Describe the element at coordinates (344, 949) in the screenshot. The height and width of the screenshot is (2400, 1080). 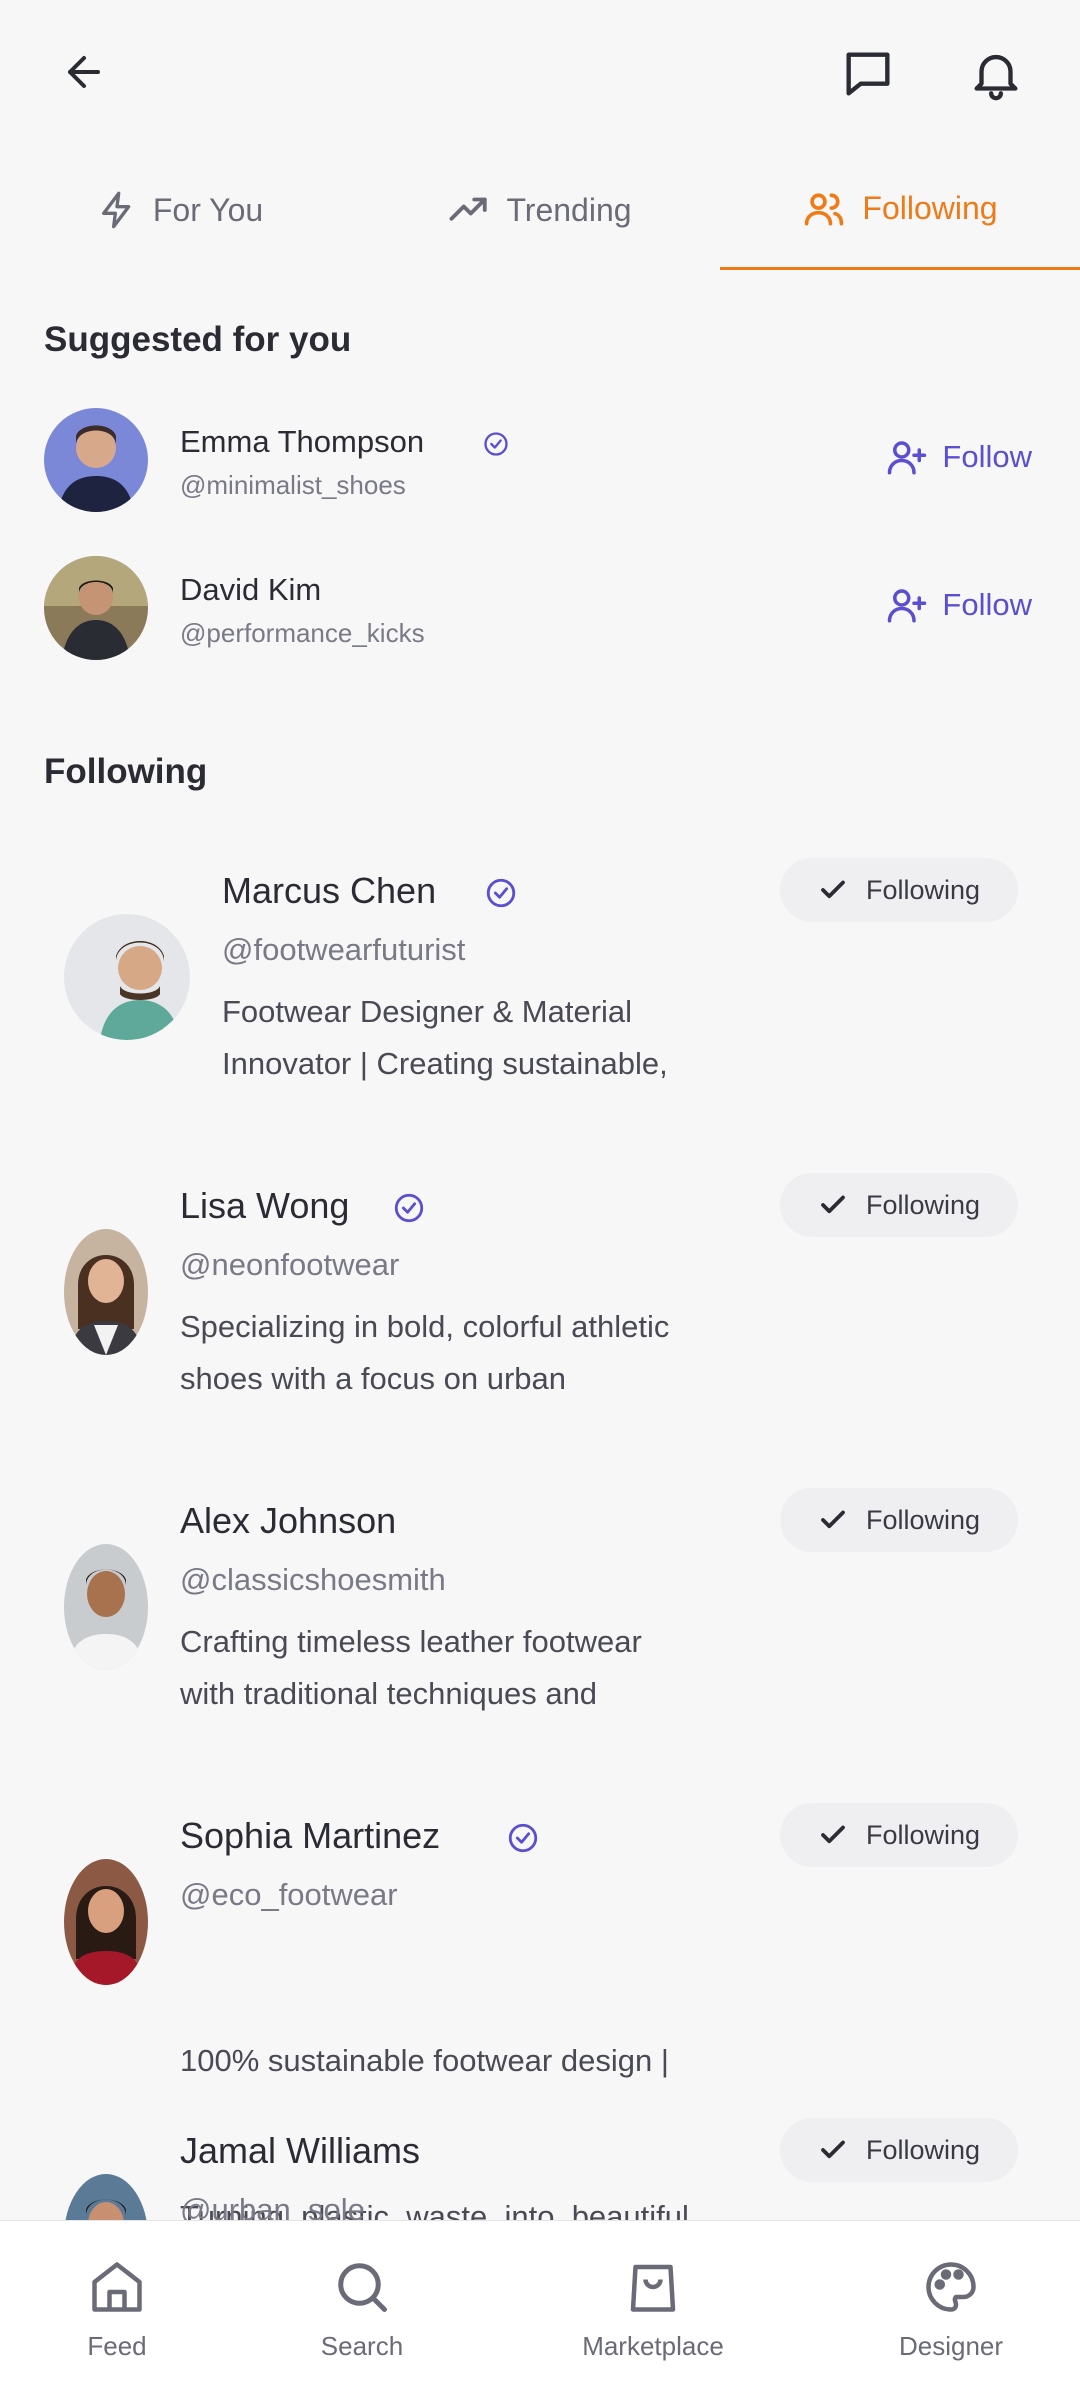
I see `user-handle: @footwearfuturist` at that location.